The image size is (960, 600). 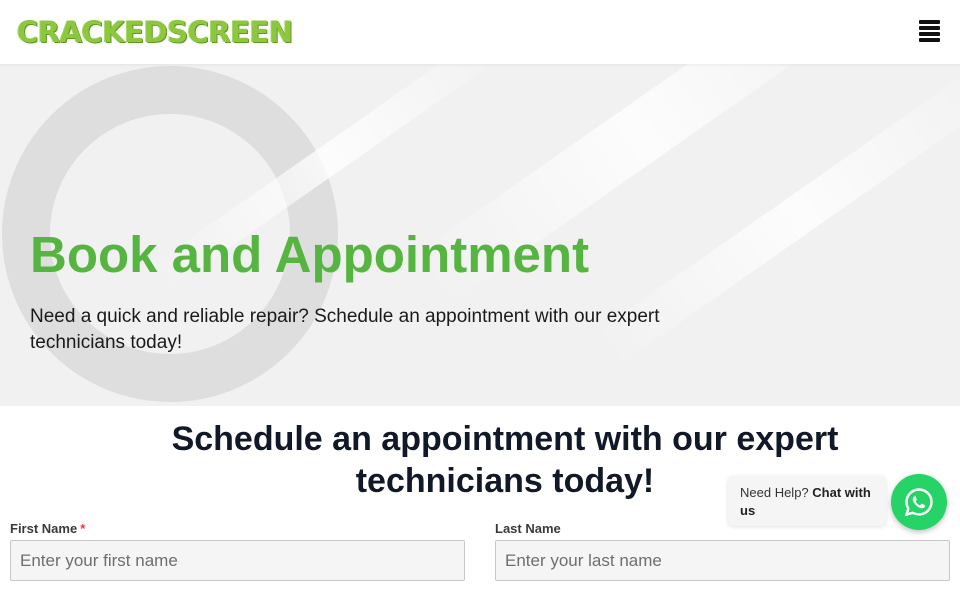 I want to click on last-name-input, so click(x=722, y=560).